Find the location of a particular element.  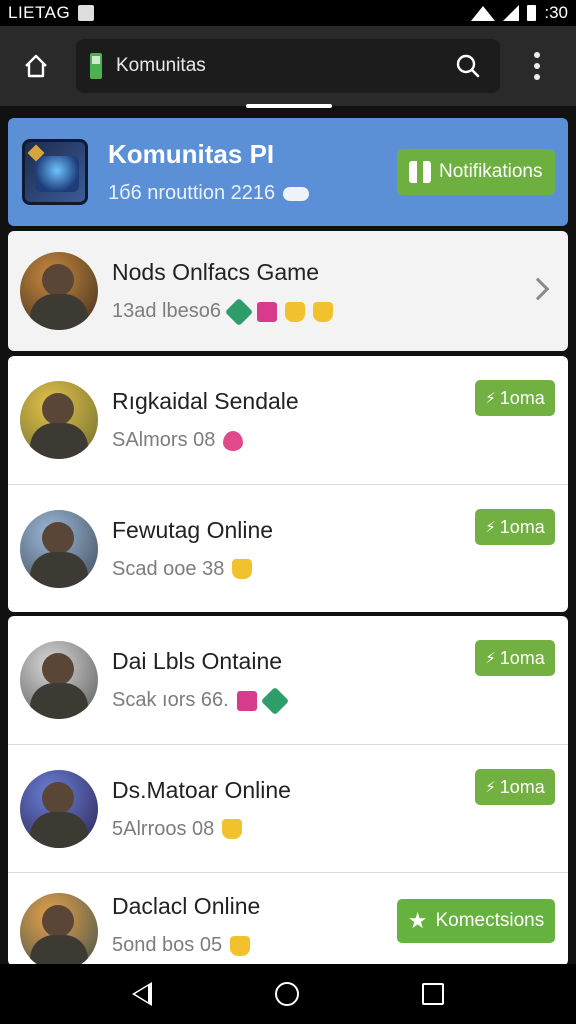

more-menu-button is located at coordinates (537, 66).